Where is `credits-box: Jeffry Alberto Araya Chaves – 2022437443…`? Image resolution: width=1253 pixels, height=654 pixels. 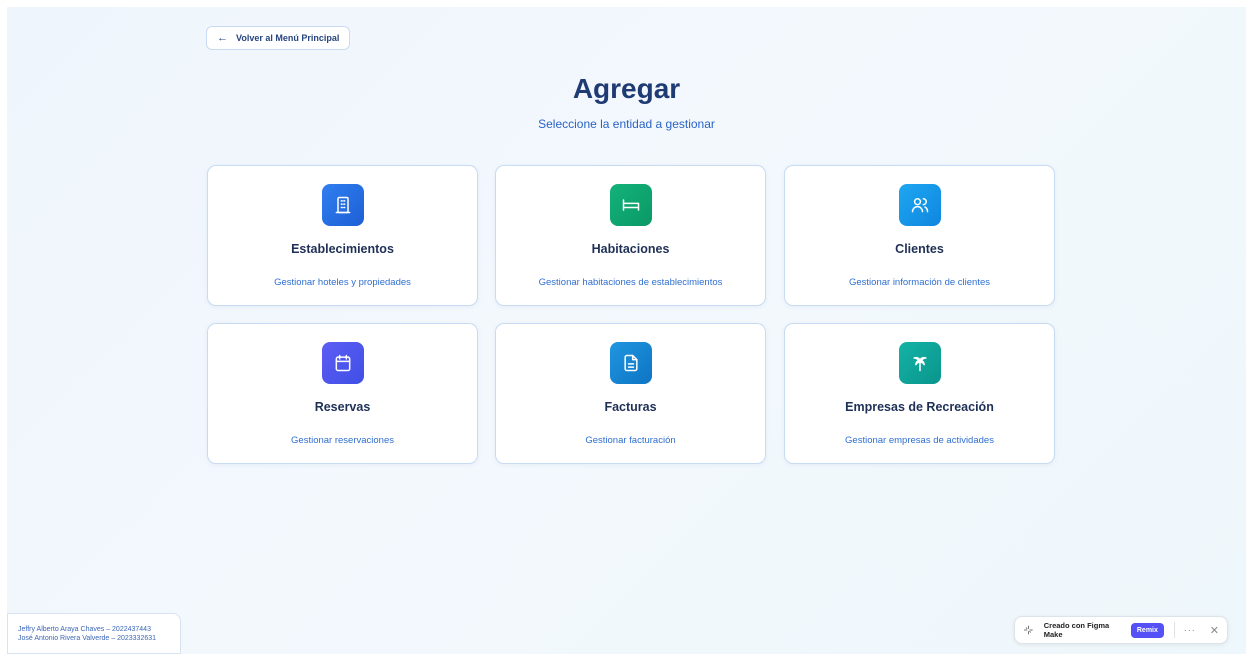 credits-box: Jeffry Alberto Araya Chaves – 2022437443… is located at coordinates (94, 633).